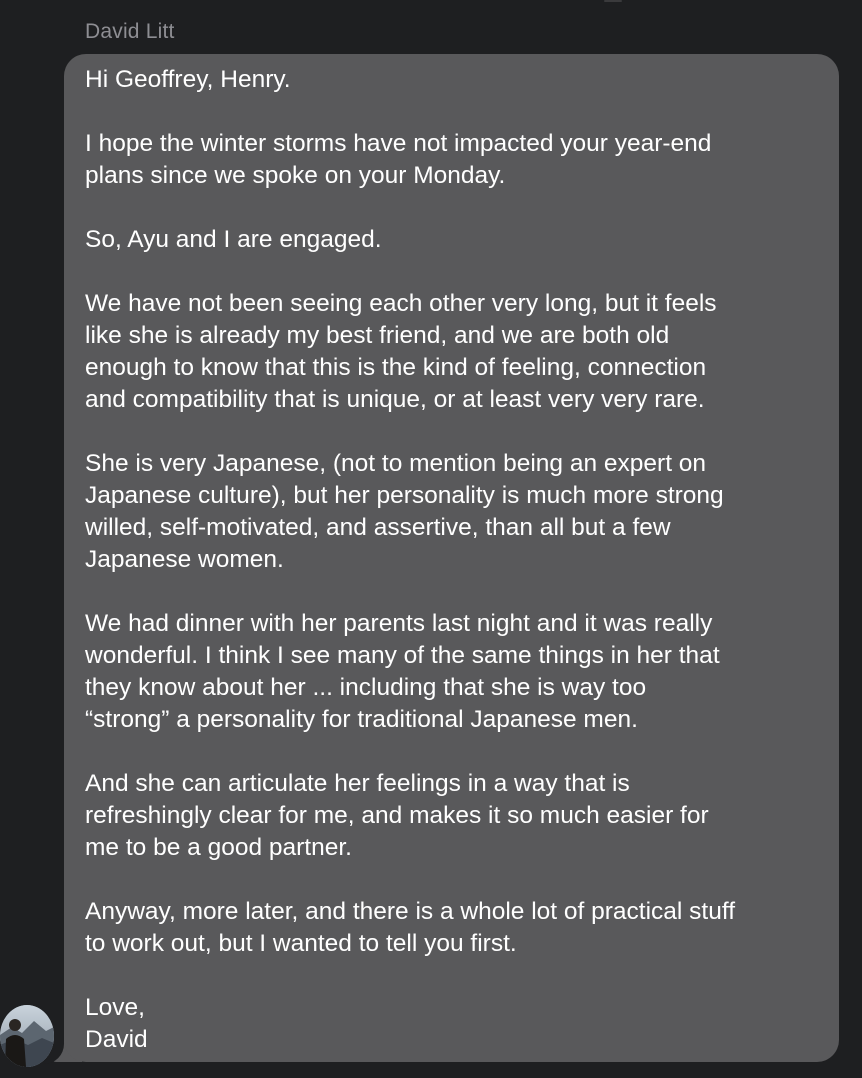 The width and height of the screenshot is (862, 1078). Describe the element at coordinates (613, 1) in the screenshot. I see `top-edge-mark` at that location.